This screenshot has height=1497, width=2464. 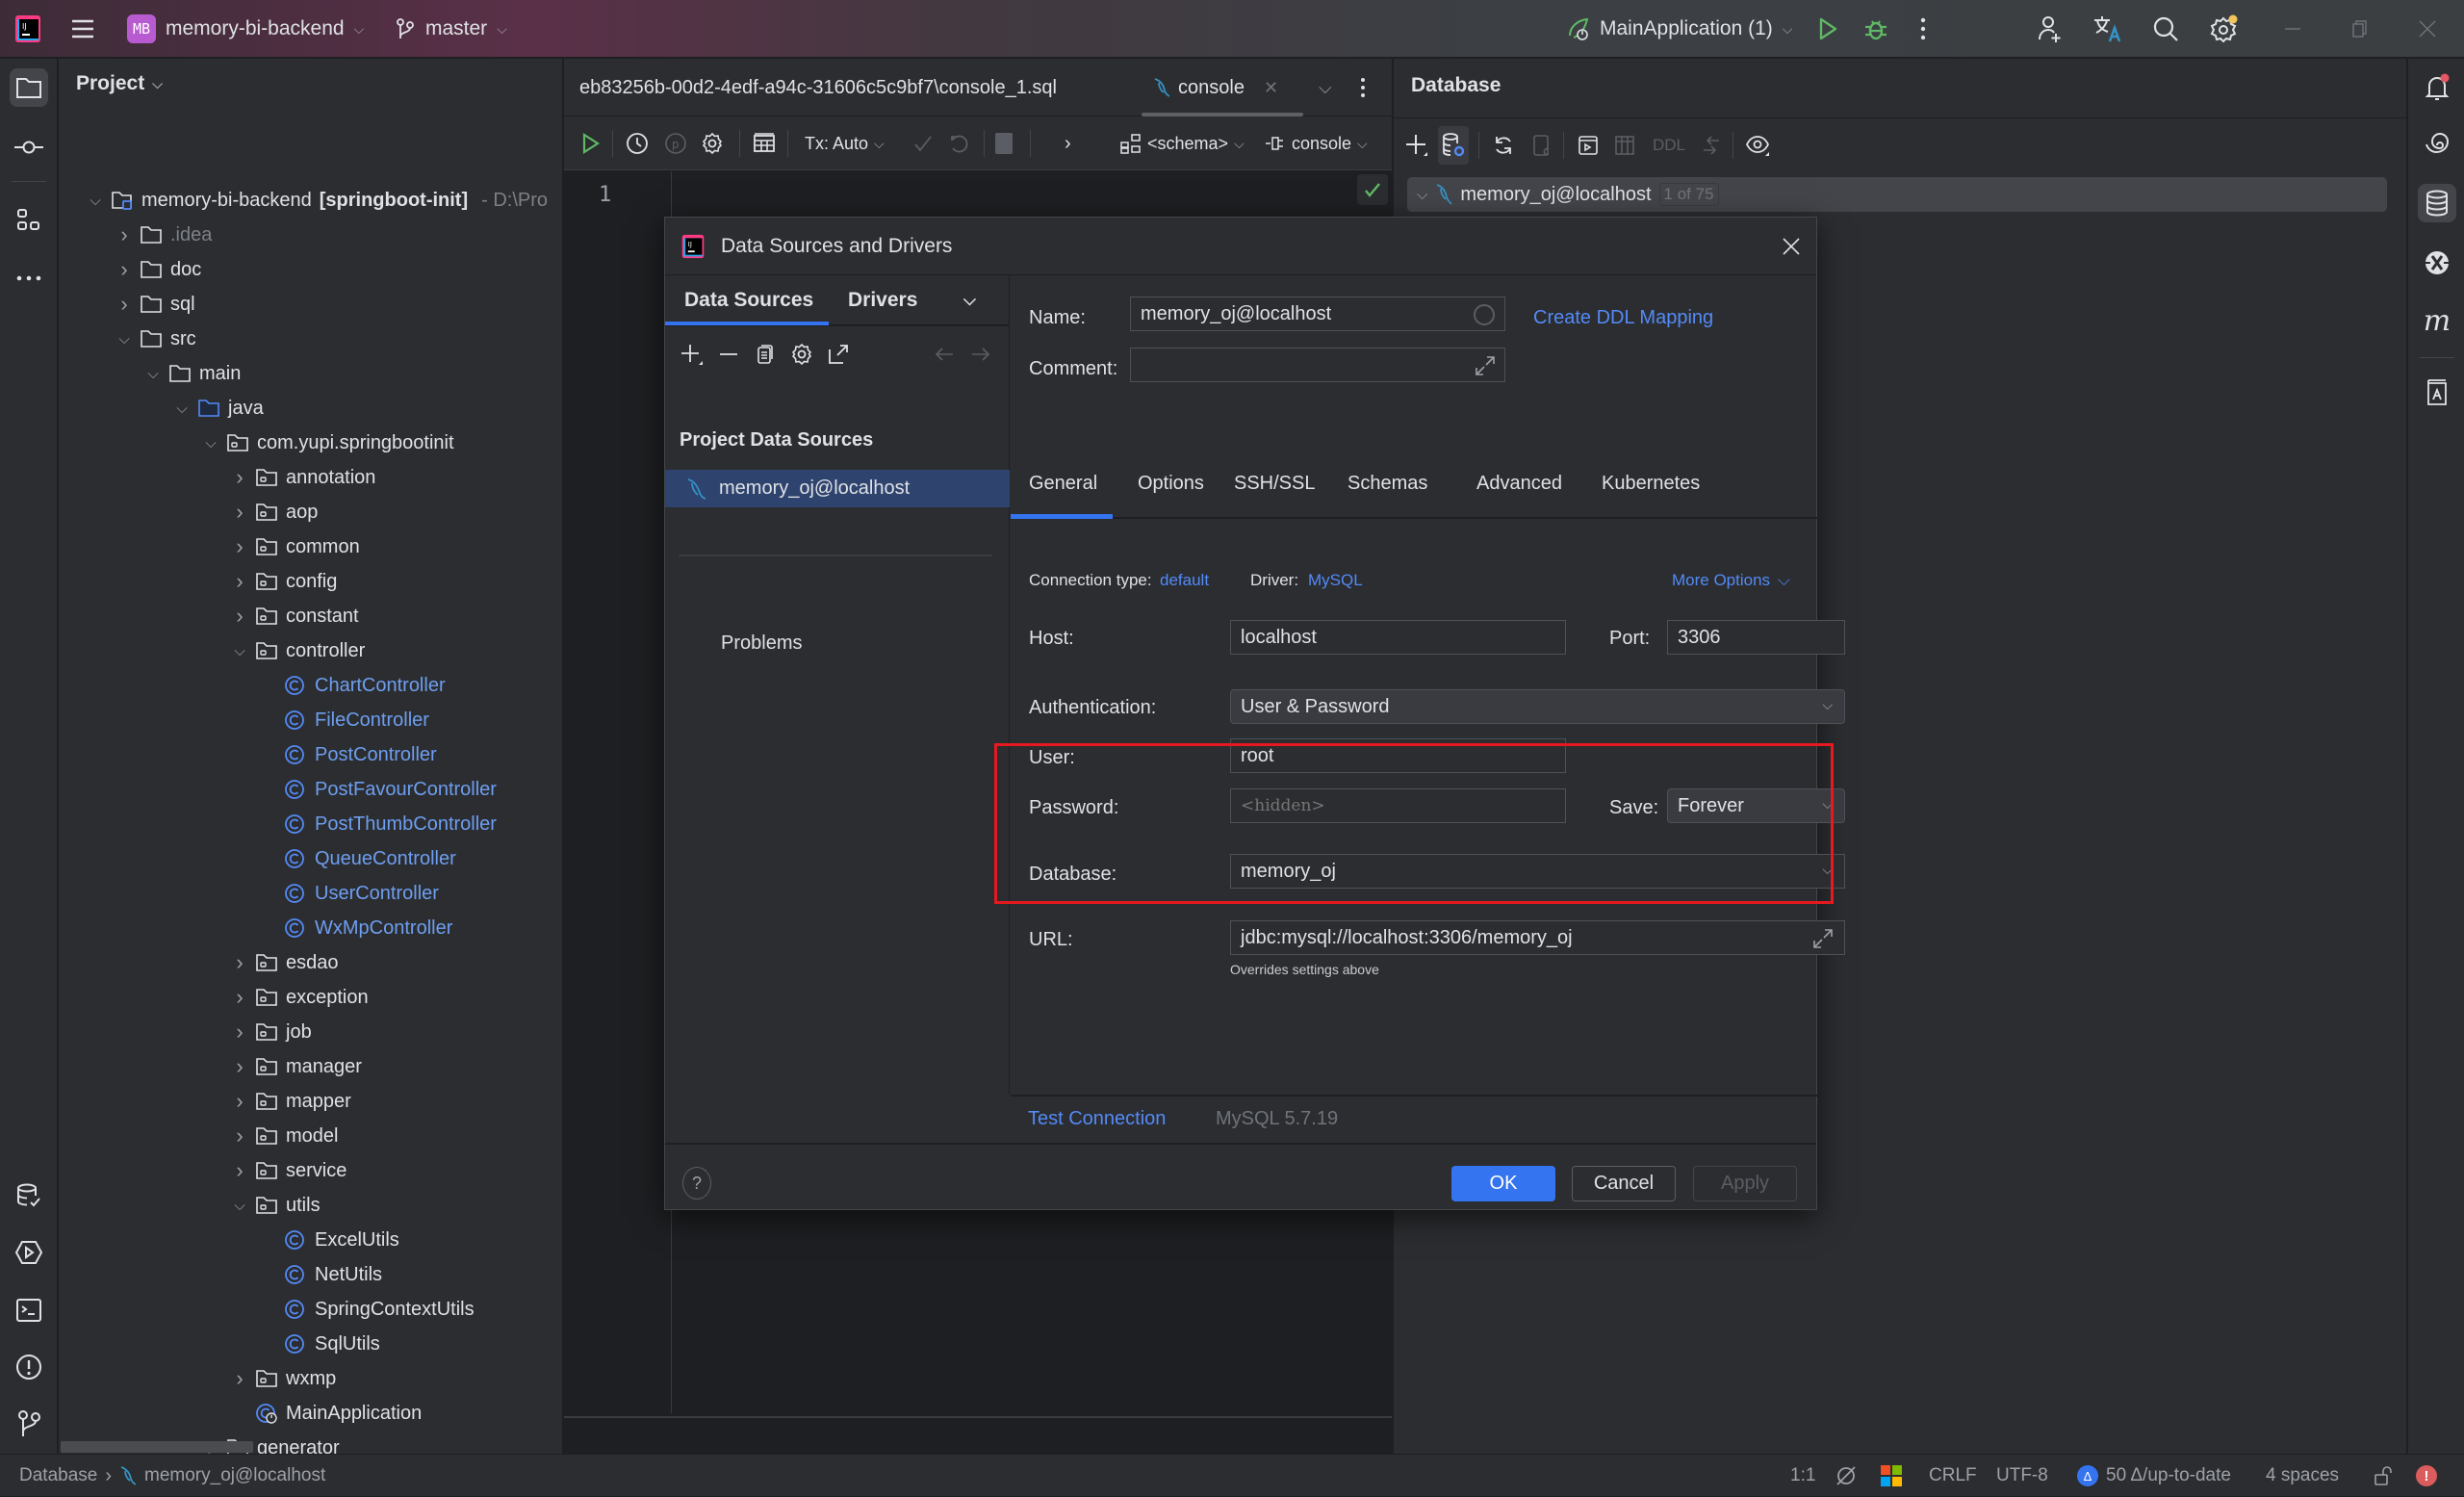 What do you see at coordinates (1802, 1476) in the screenshot?
I see `caret-position: 1:1` at bounding box center [1802, 1476].